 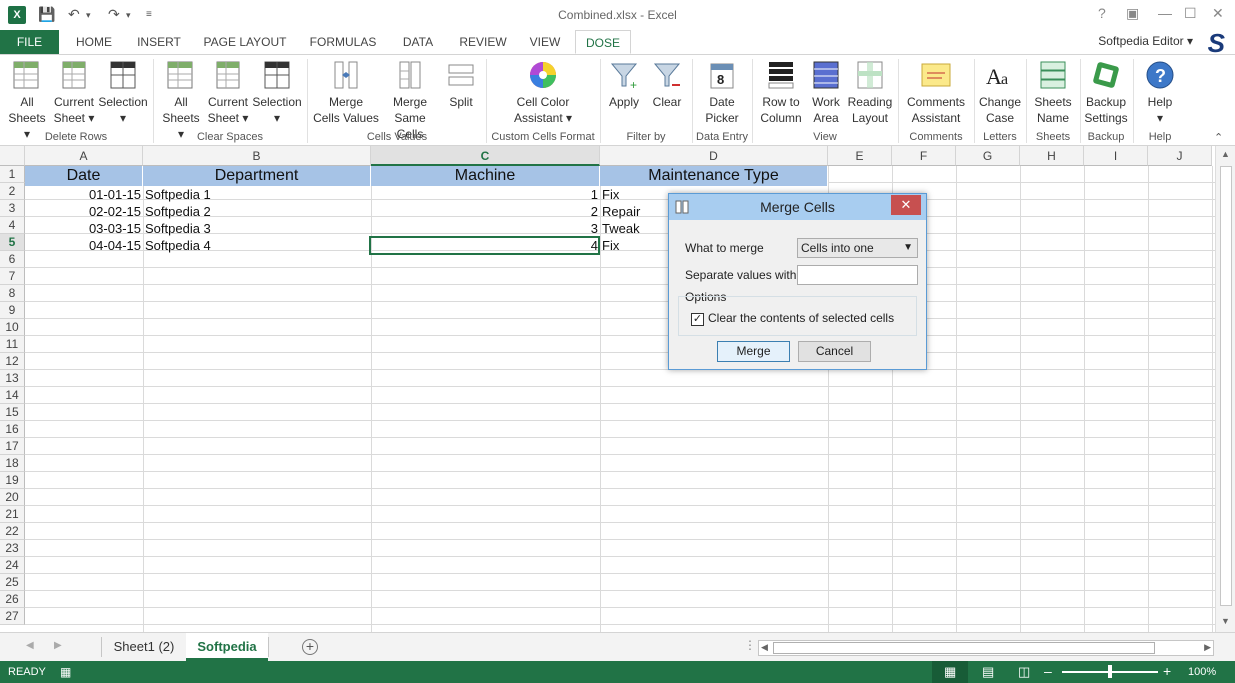 I want to click on merge-button: Merge, so click(x=753, y=351).